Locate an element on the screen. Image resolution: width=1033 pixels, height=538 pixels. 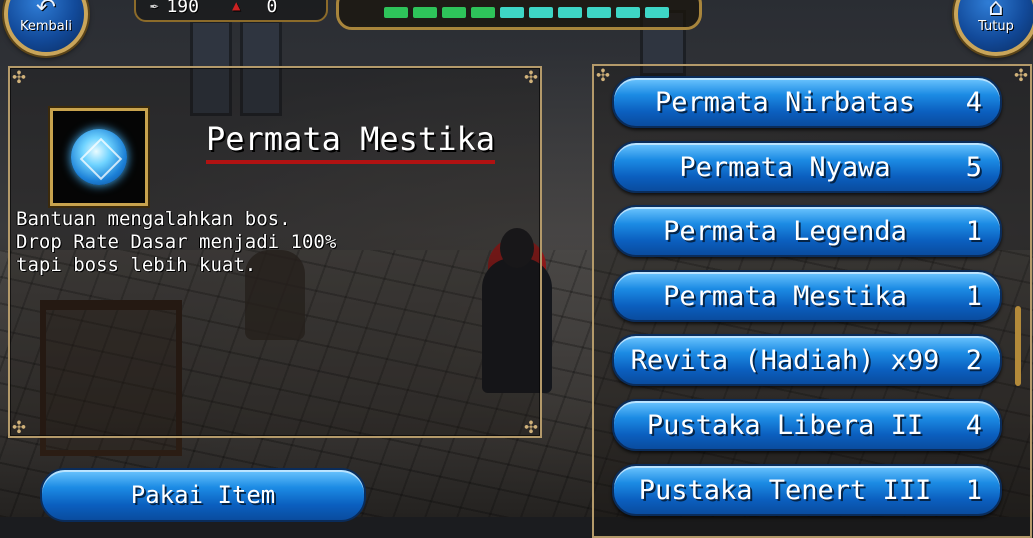
list-item: Pustaka Tenert III 1 is located at coordinates (807, 490).